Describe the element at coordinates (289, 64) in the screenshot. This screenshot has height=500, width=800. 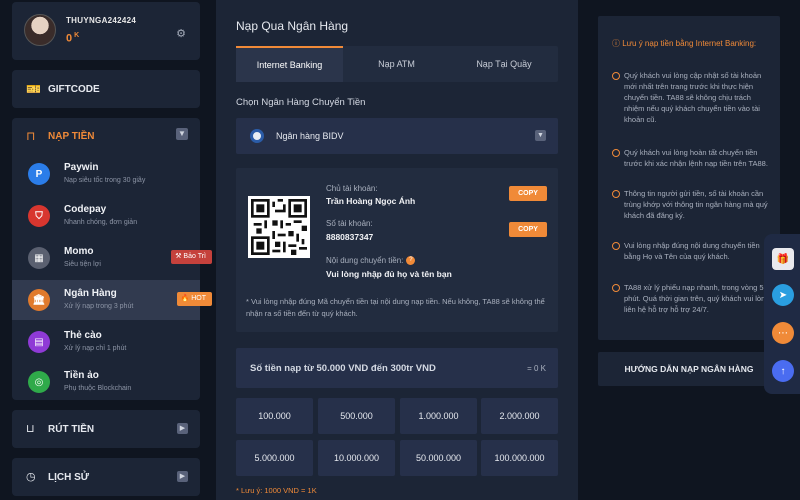
I see `tab-internet-banking: Internet Banking` at that location.